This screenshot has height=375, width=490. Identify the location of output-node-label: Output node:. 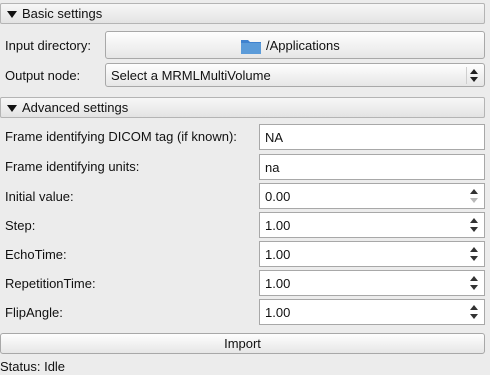
(43, 75).